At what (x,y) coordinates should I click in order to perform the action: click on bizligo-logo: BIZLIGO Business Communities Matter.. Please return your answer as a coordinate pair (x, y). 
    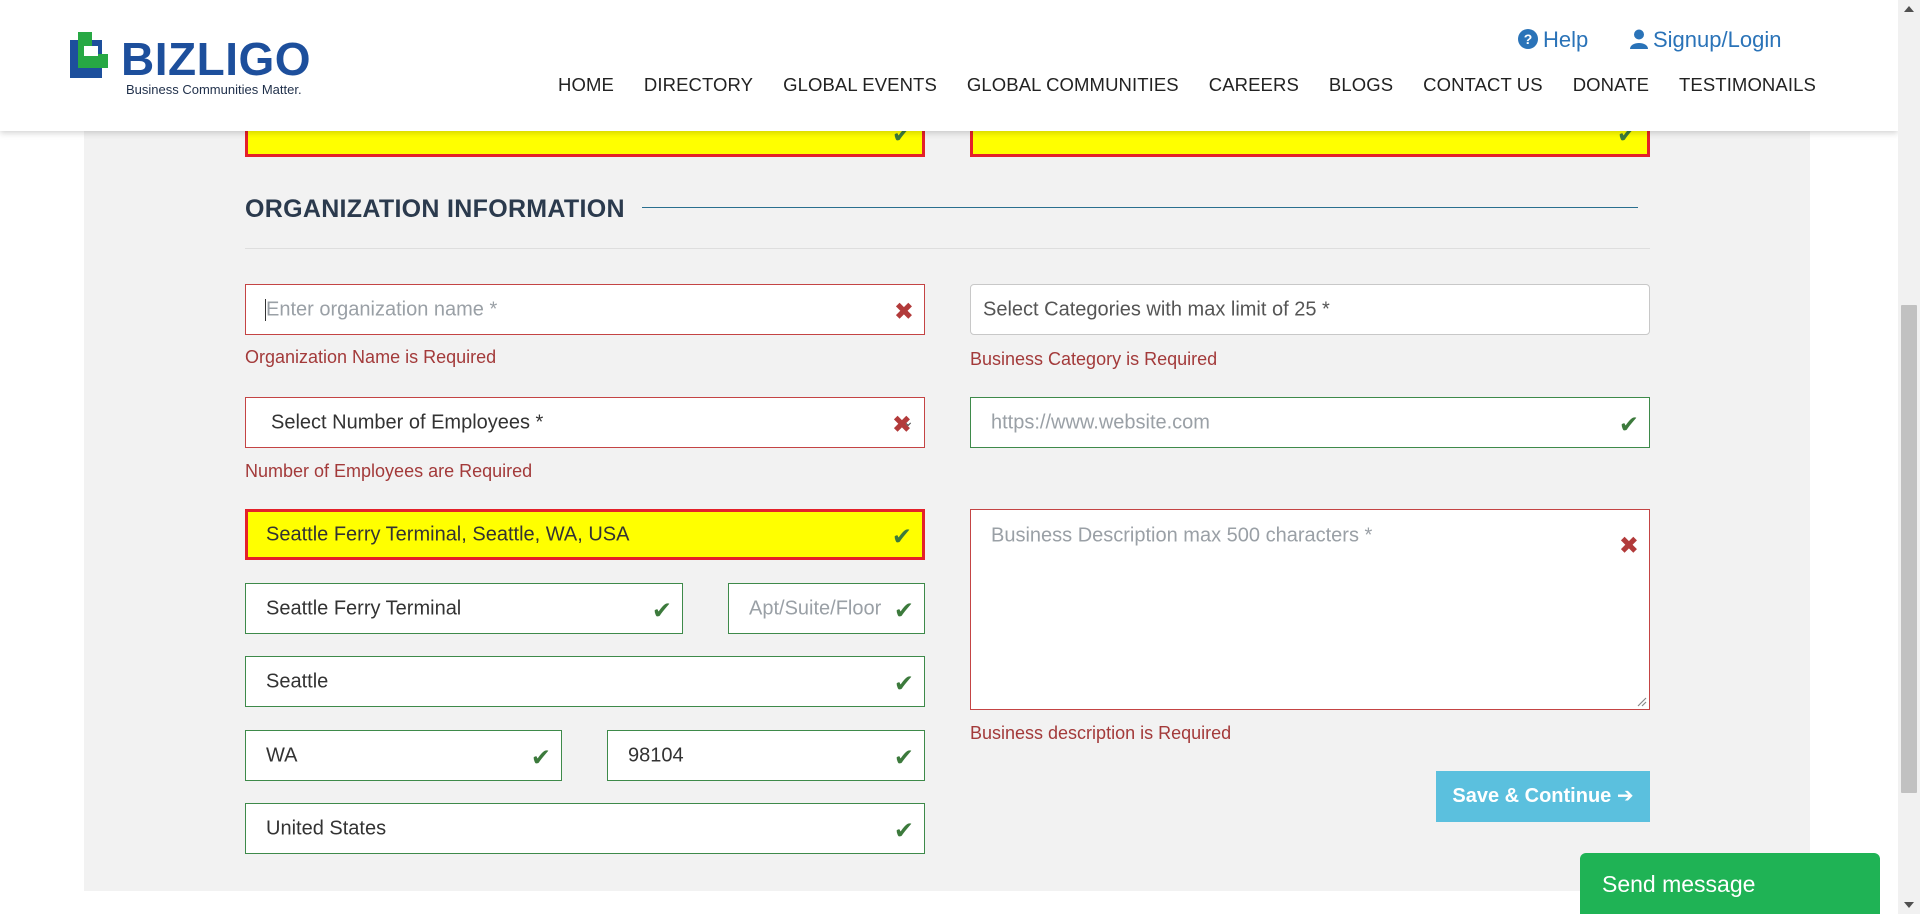
    Looking at the image, I should click on (195, 65).